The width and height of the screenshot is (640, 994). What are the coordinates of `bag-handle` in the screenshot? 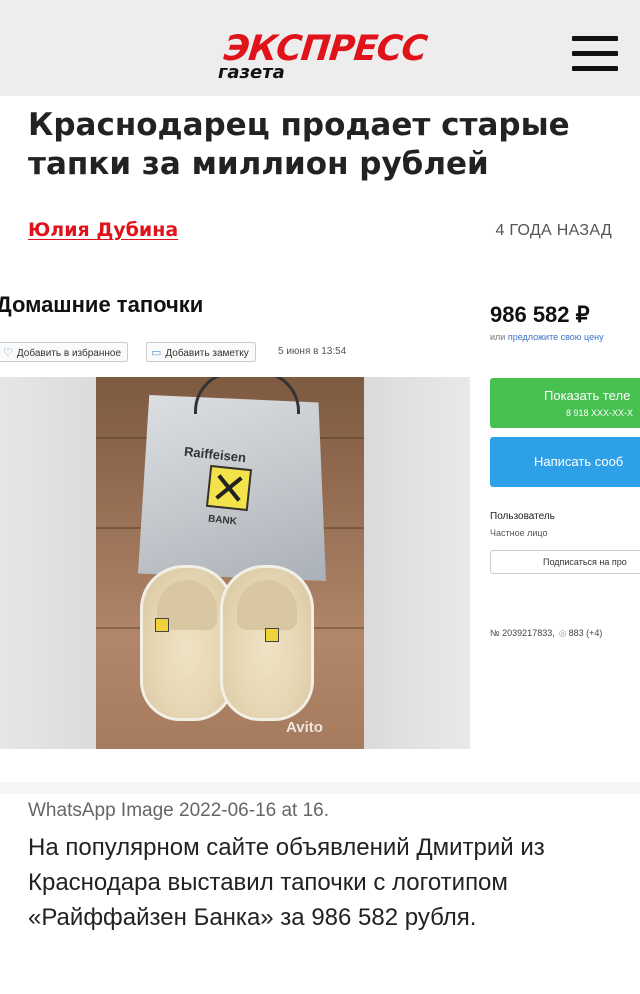 It's located at (247, 395).